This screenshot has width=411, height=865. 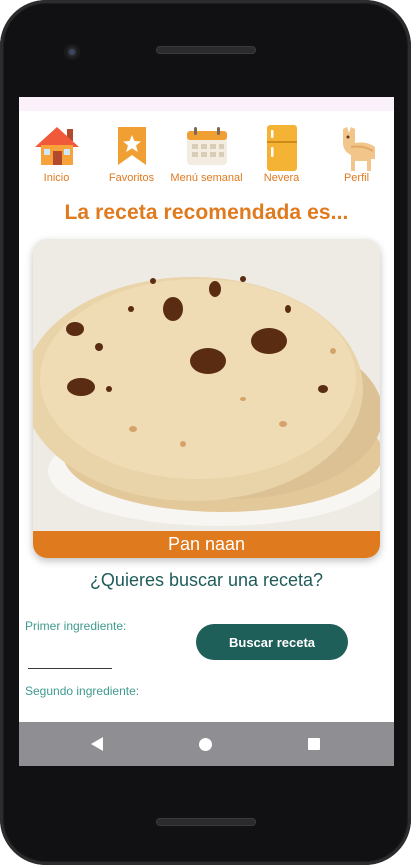 What do you see at coordinates (206, 822) in the screenshot?
I see `bottom-speaker` at bounding box center [206, 822].